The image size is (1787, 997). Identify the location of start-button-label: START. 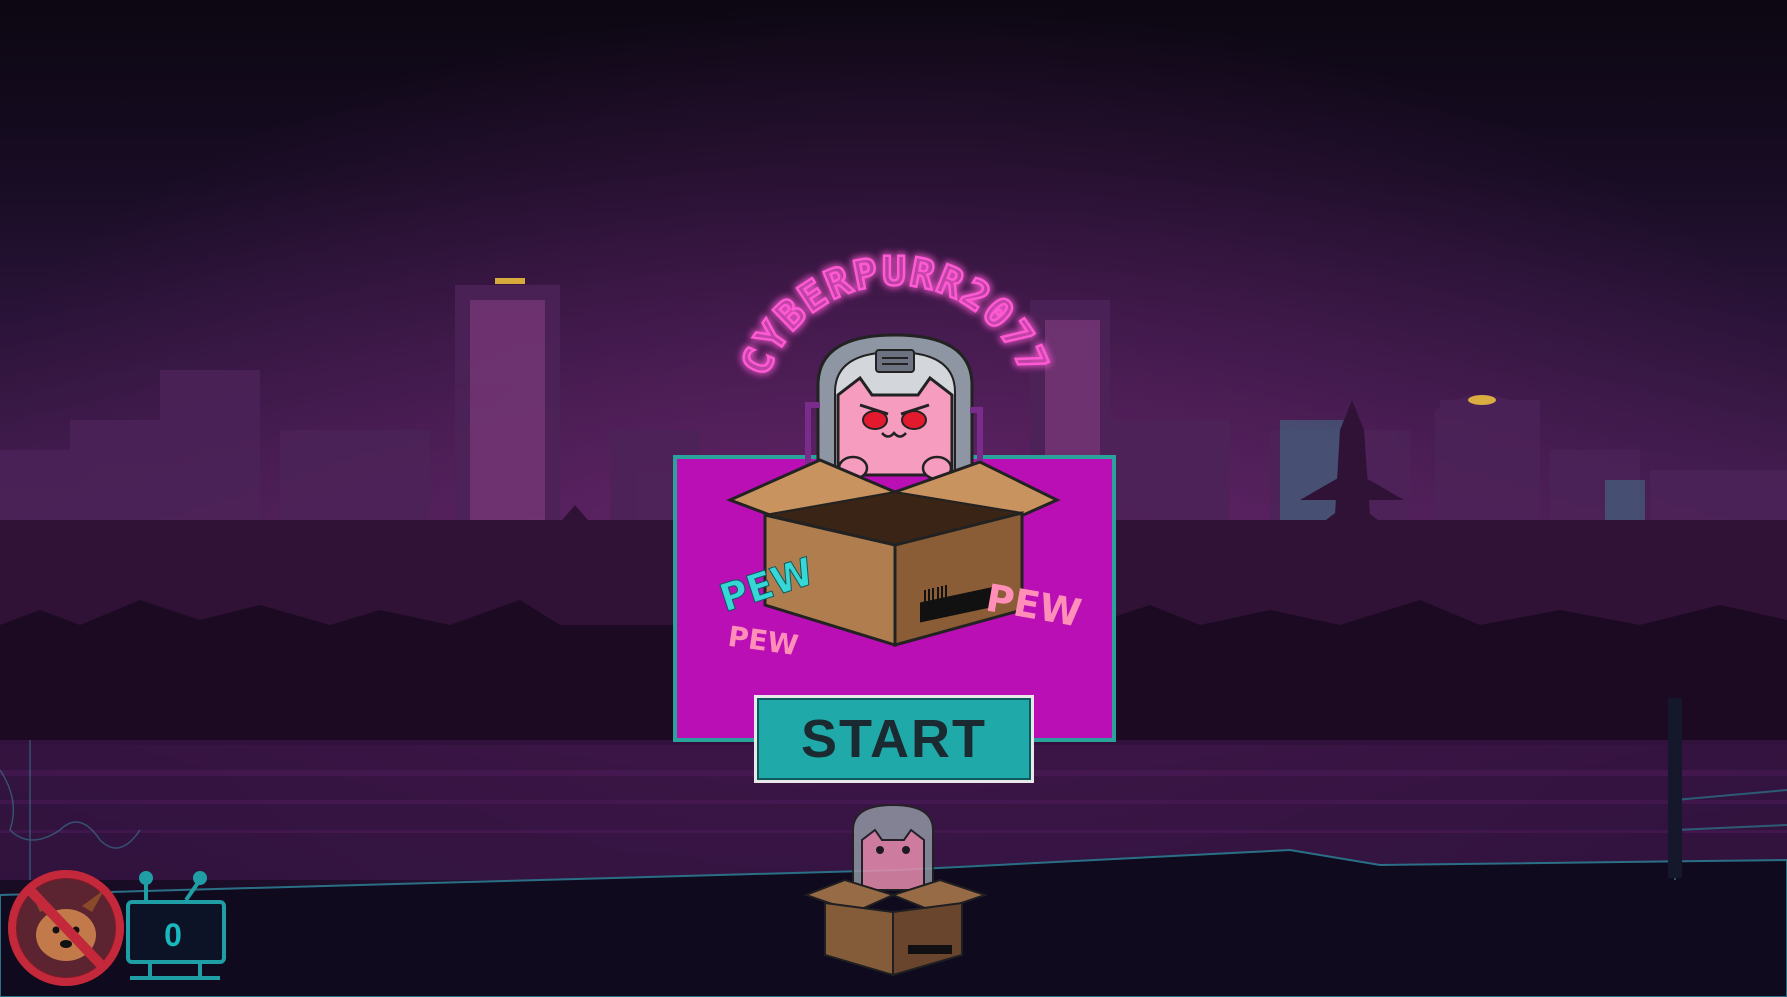
(894, 739).